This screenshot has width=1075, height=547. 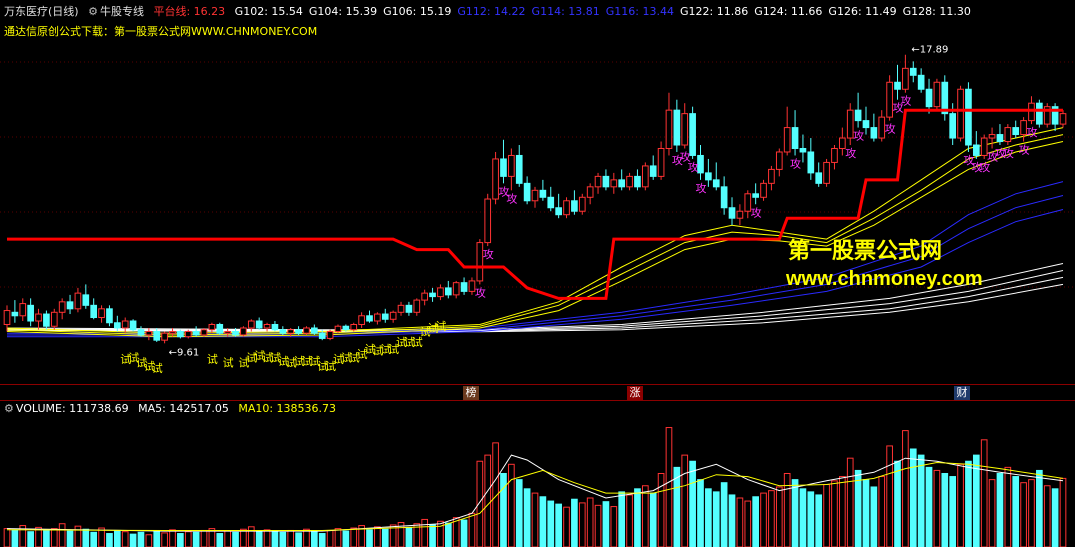 I want to click on marker-zhang: 涨, so click(x=635, y=393).